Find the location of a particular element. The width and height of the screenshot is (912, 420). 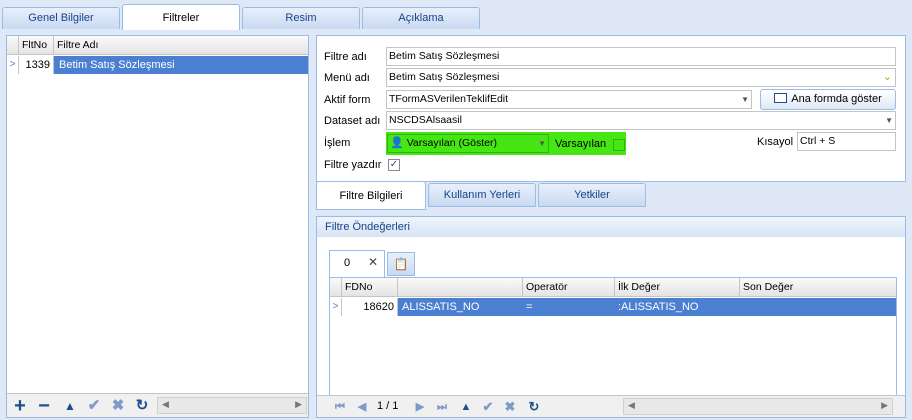

left-navigator: + − ▲ ✔ ✖ ↻ ◀ ▶ is located at coordinates (157, 405).